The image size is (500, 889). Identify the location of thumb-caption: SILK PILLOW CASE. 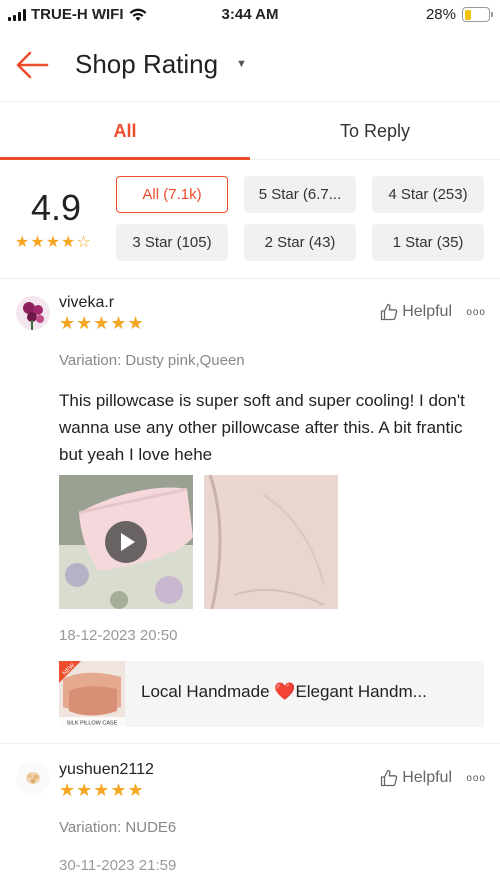
(92, 724).